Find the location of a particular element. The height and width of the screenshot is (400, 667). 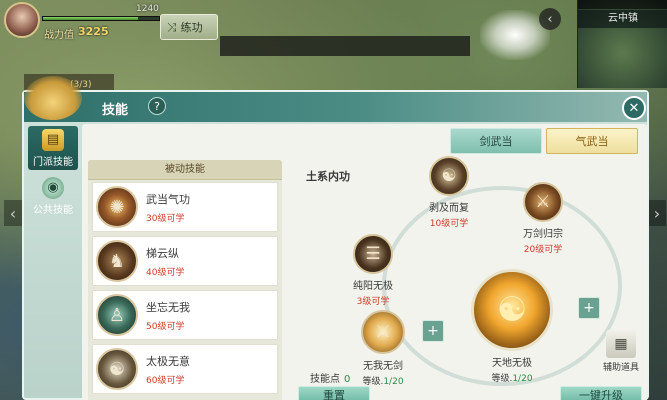

list-item: ♙ 坐忘无我 50级可学 is located at coordinates (185, 315).